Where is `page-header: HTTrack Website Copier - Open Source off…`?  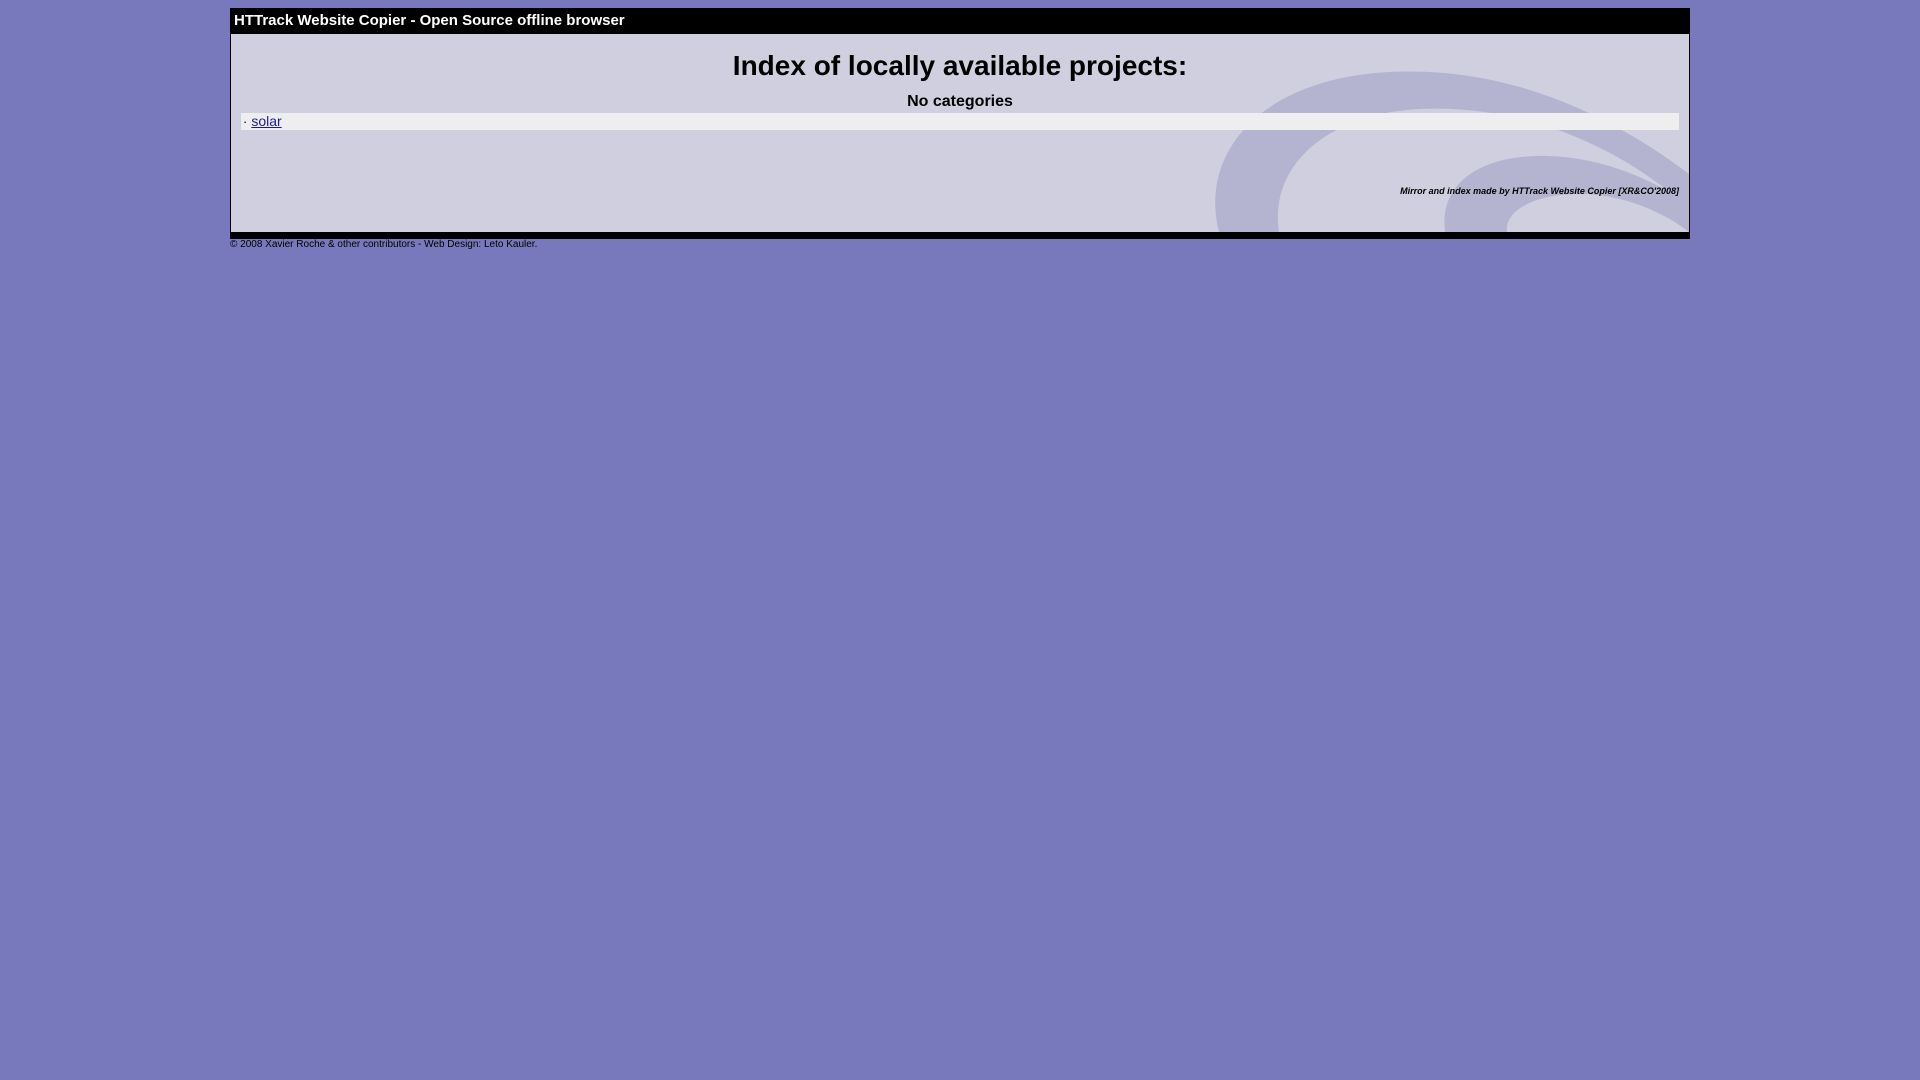
page-header: HTTrack Website Copier - Open Source off… is located at coordinates (960, 21).